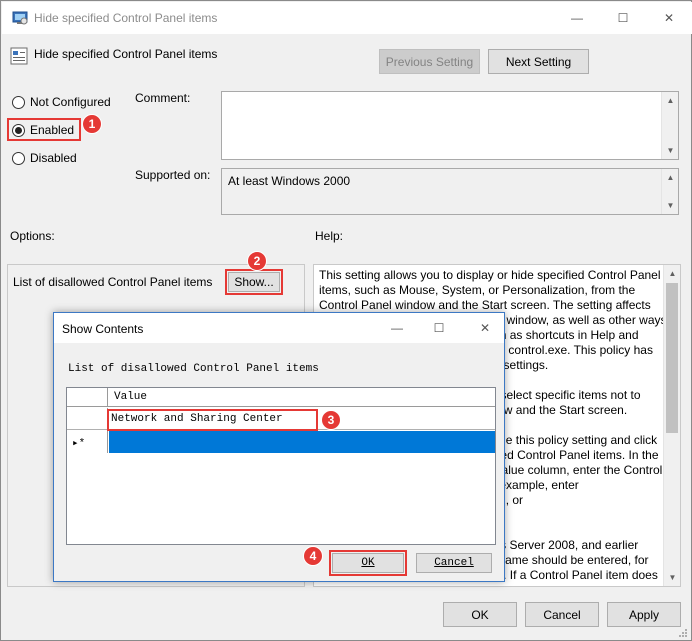  I want to click on comment-scrollbar: ▲ ▼, so click(669, 125).